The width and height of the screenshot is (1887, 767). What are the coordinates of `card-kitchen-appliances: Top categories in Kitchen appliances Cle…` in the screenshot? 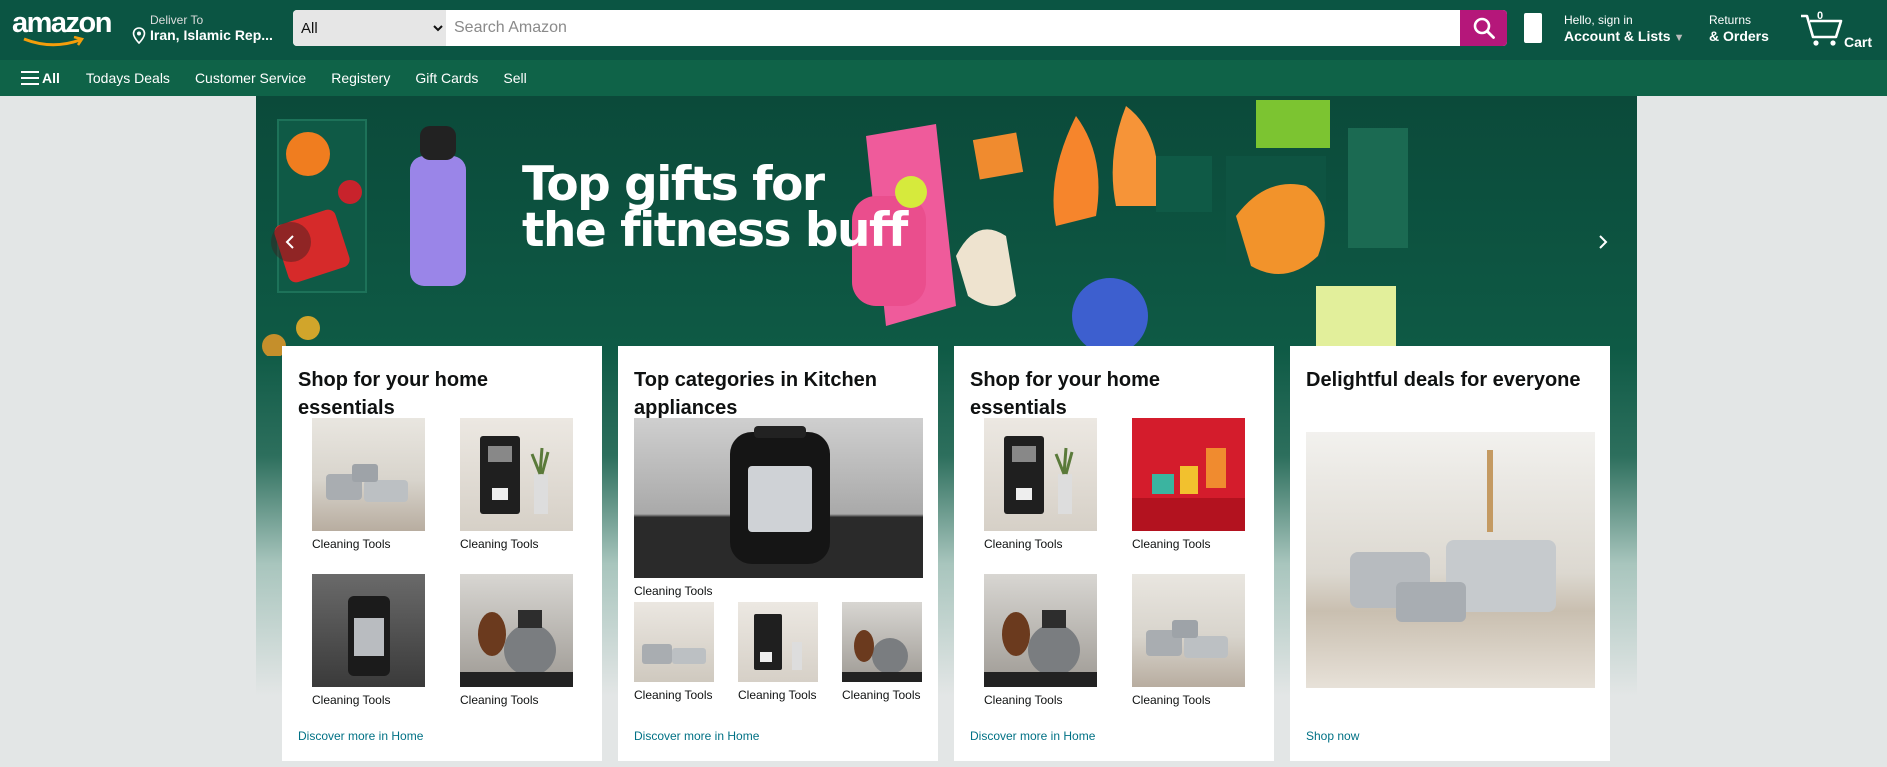 It's located at (778, 553).